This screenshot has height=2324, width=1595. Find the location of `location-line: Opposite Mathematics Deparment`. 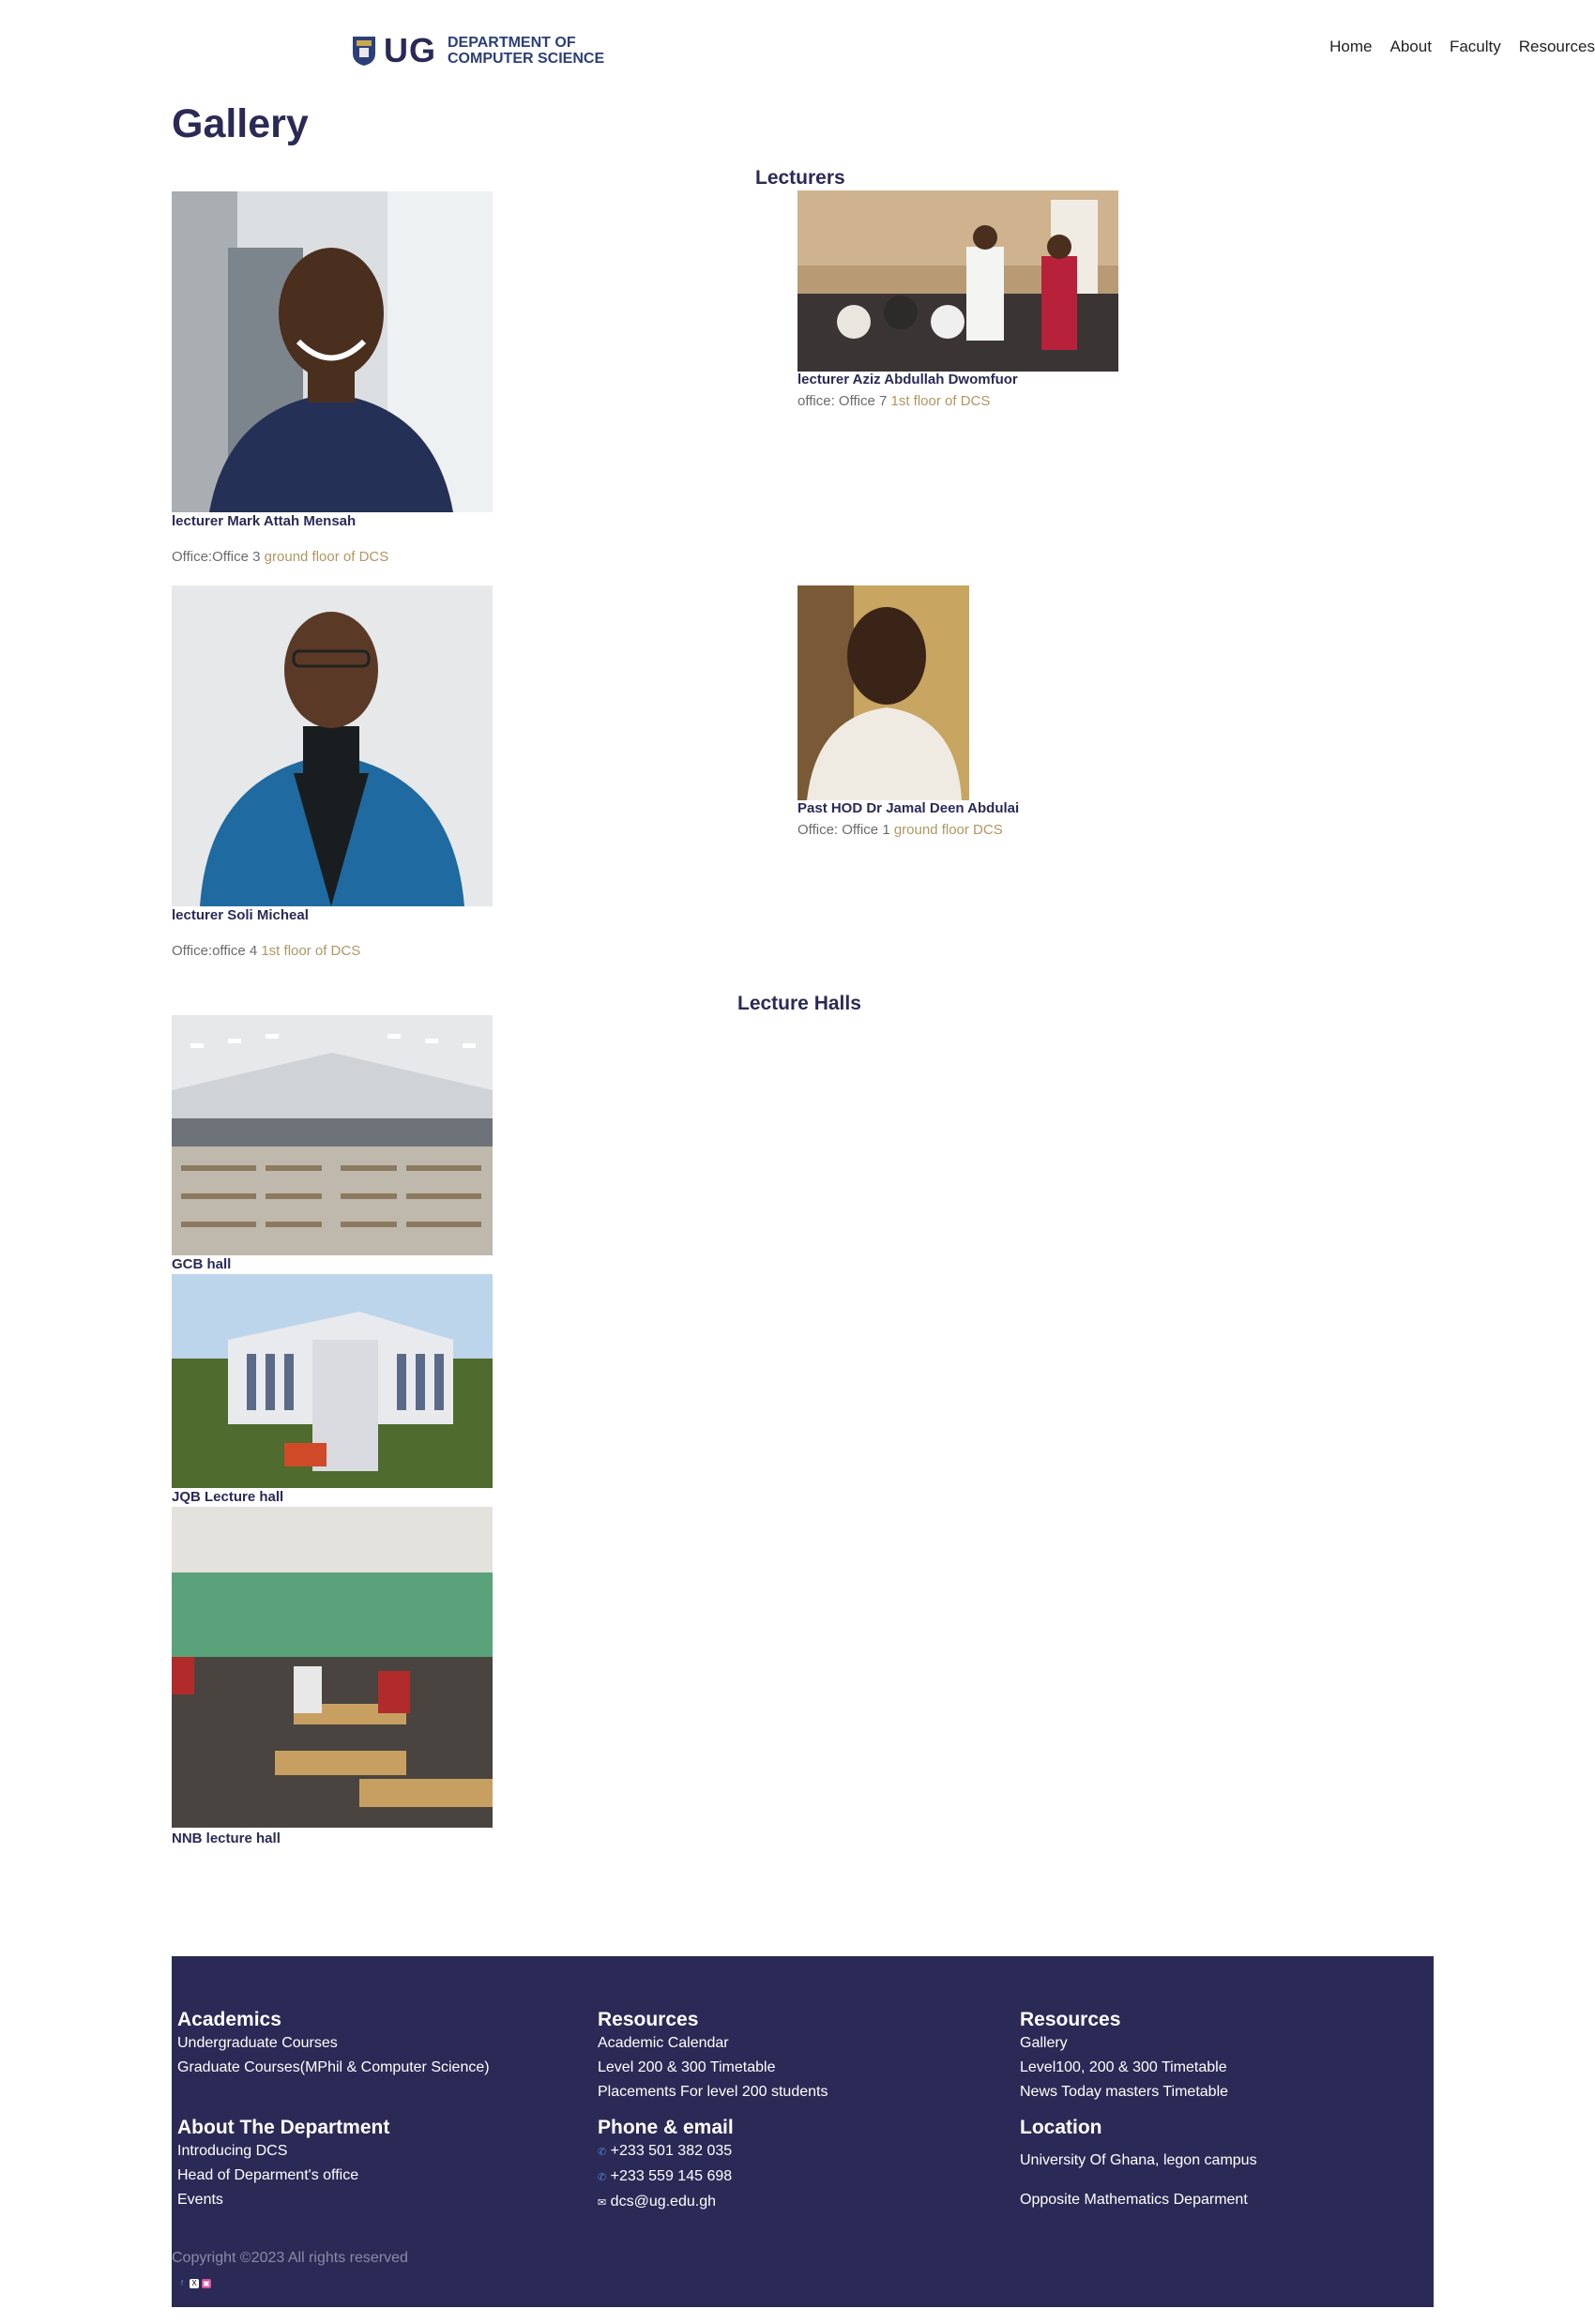

location-line: Opposite Mathematics Deparment is located at coordinates (1134, 2200).